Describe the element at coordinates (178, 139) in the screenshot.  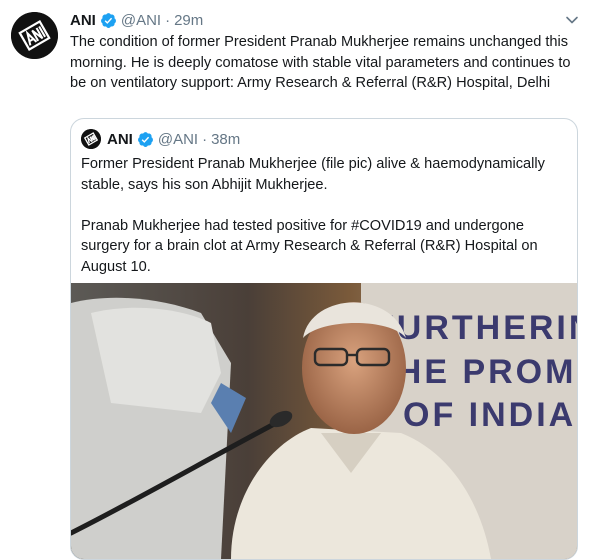
I see `quoted-author-handle: @ANI` at that location.